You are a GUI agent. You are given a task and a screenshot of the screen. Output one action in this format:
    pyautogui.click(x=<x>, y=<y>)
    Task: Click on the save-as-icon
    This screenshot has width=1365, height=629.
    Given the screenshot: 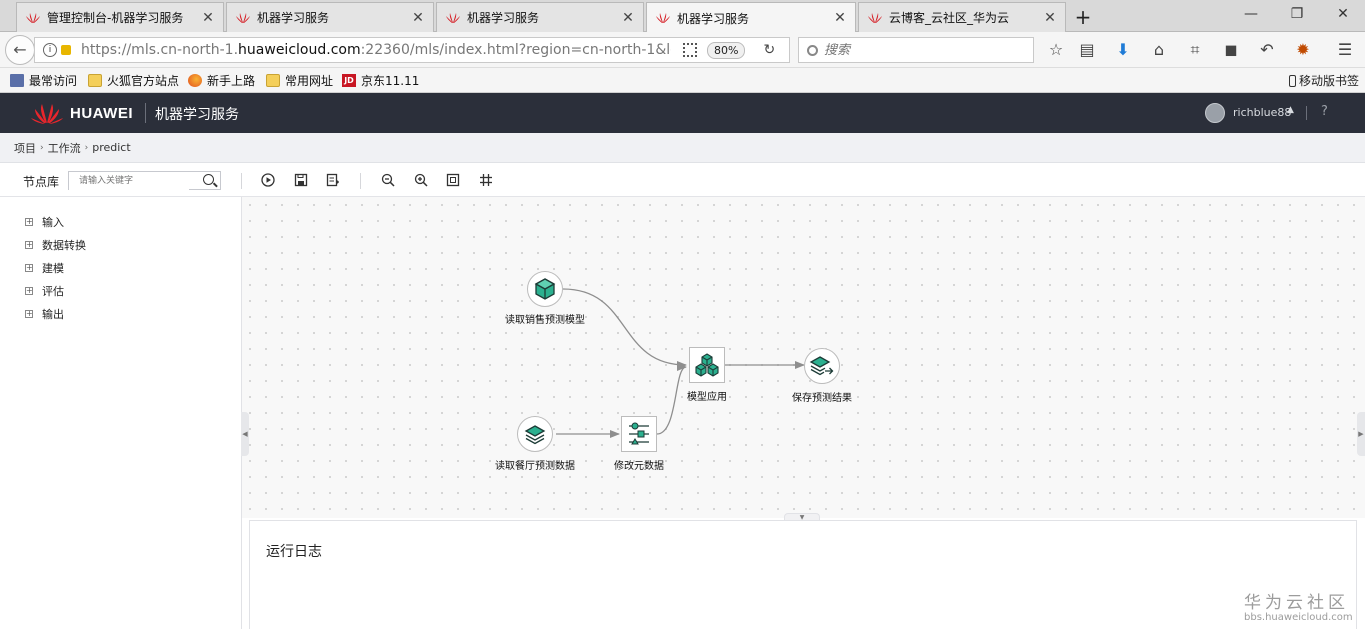 What is the action you would take?
    pyautogui.click(x=333, y=180)
    